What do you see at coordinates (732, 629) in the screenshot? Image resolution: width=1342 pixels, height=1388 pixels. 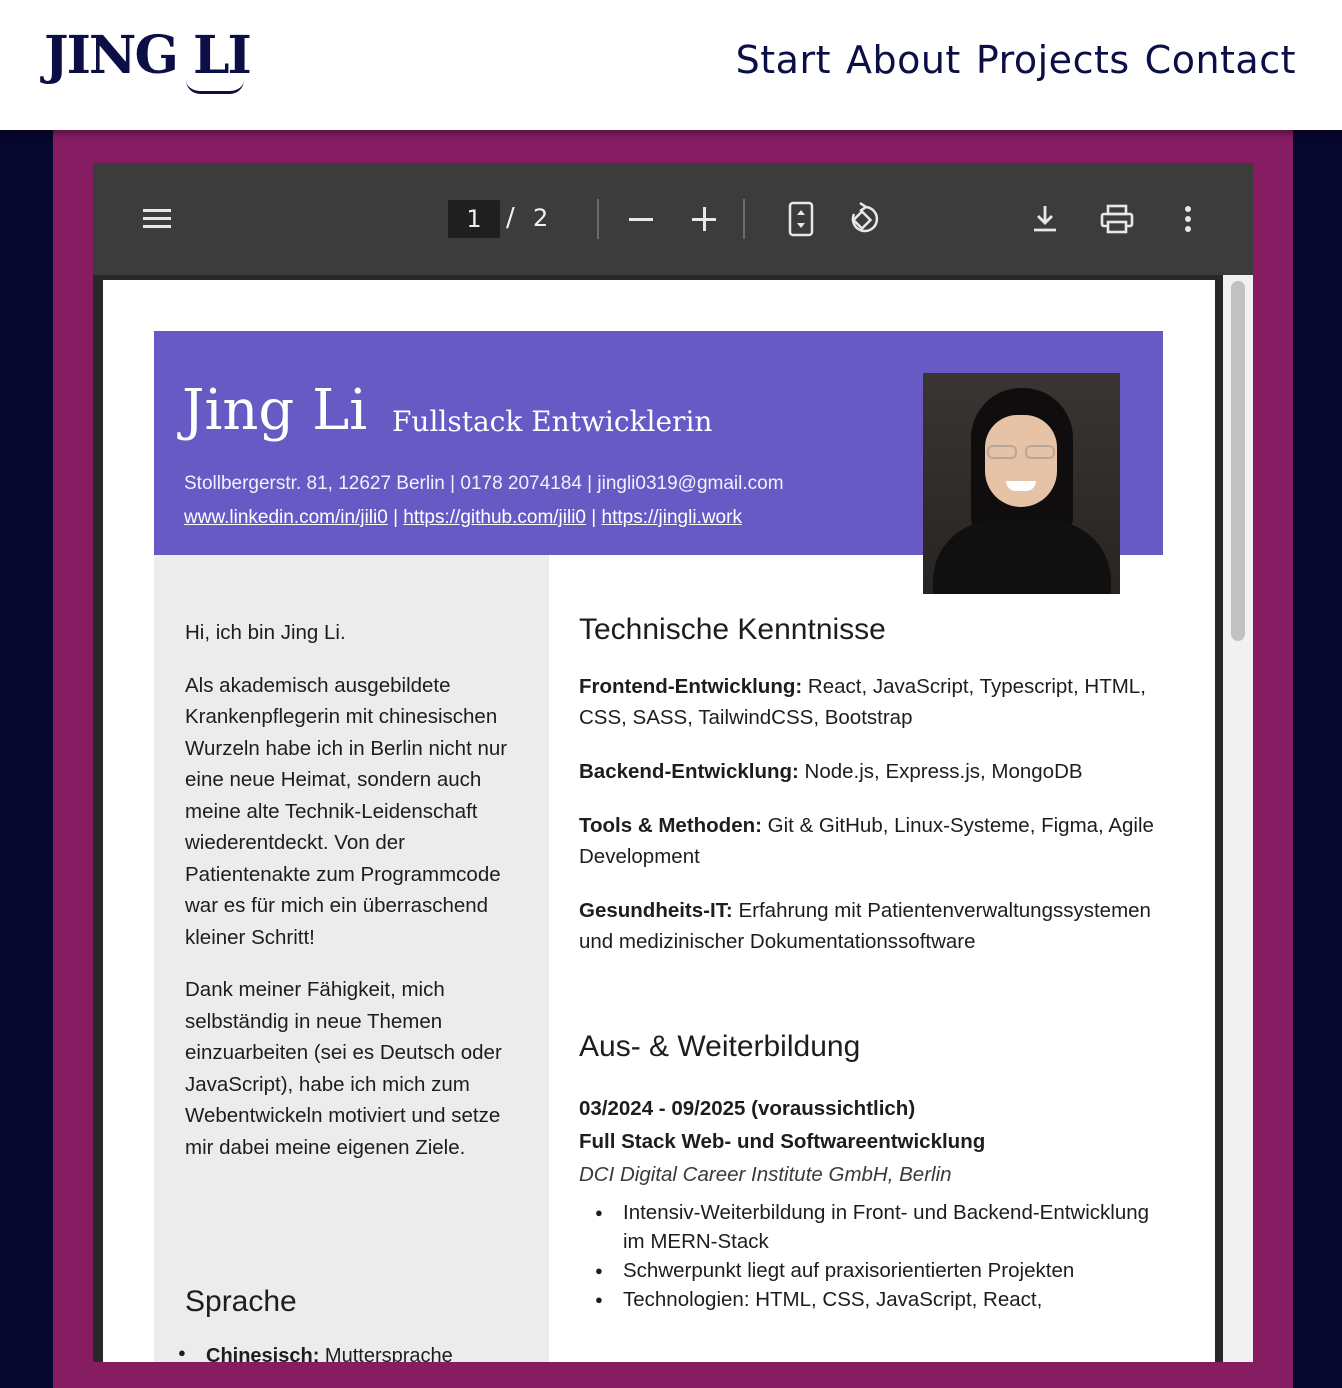 I see `skills-heading: Technische Kenntnisse` at bounding box center [732, 629].